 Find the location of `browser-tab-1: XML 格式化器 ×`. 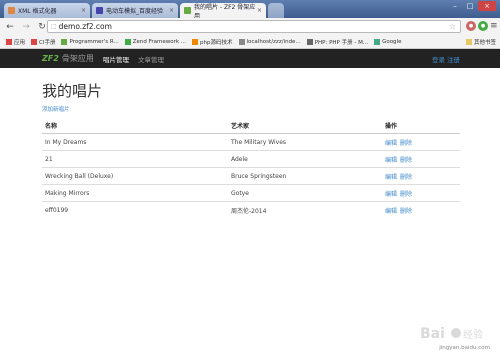

browser-tab-1: XML 格式化器 × is located at coordinates (47, 10).